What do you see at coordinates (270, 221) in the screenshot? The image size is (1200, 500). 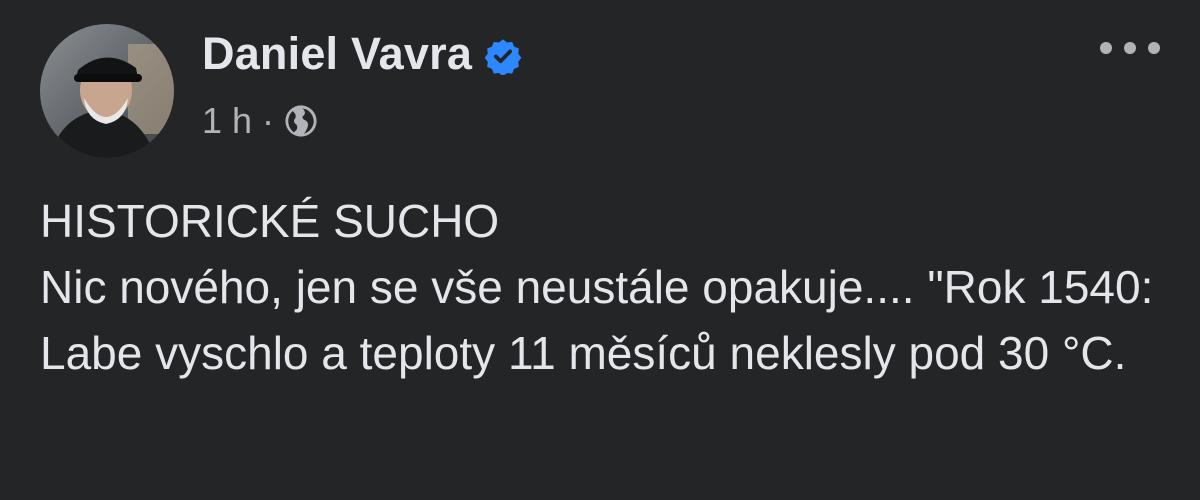 I see `post-title: HISTORICKÉ SUCHO` at bounding box center [270, 221].